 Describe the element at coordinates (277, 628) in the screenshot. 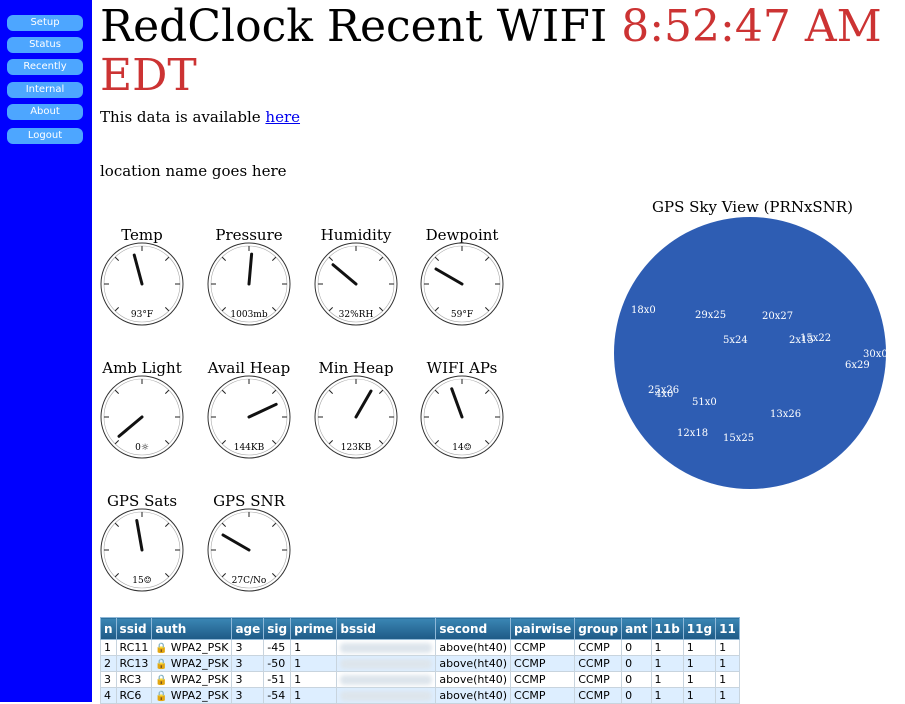

I see `column-header: sig` at that location.